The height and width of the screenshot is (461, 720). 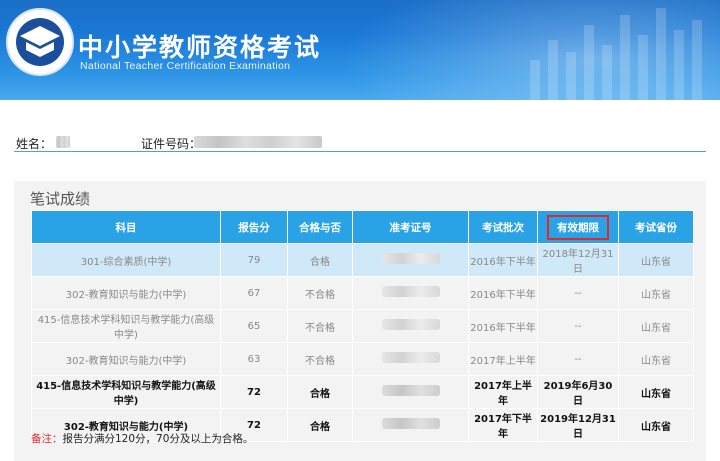 What do you see at coordinates (320, 227) in the screenshot?
I see `col-pass: 合格与否` at bounding box center [320, 227].